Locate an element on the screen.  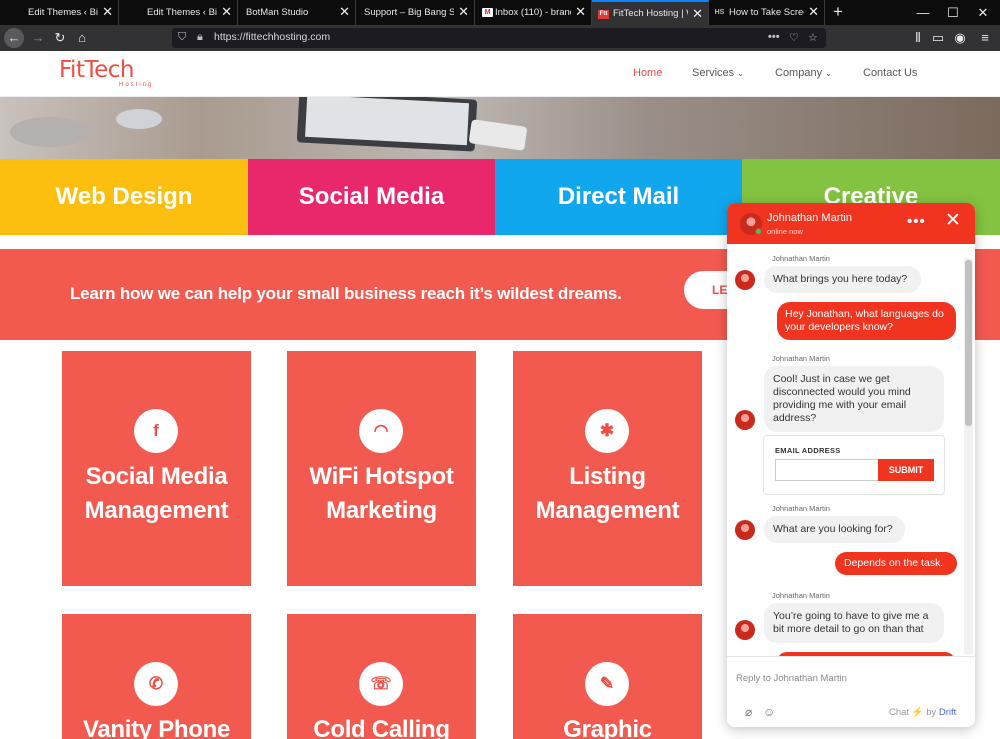
agent-message: What are you looking for? is located at coordinates (834, 529).